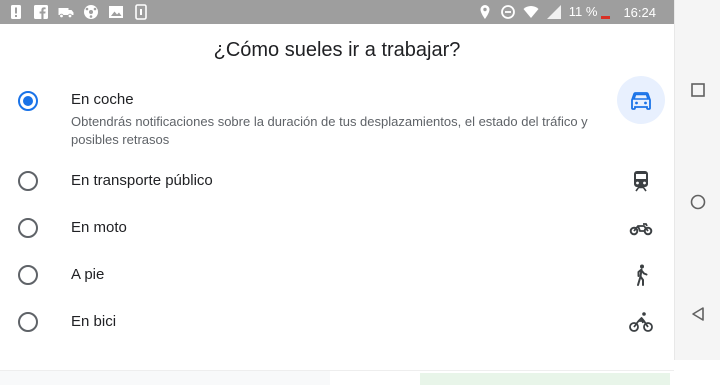  What do you see at coordinates (337, 377) in the screenshot?
I see `bottom-action-strip` at bounding box center [337, 377].